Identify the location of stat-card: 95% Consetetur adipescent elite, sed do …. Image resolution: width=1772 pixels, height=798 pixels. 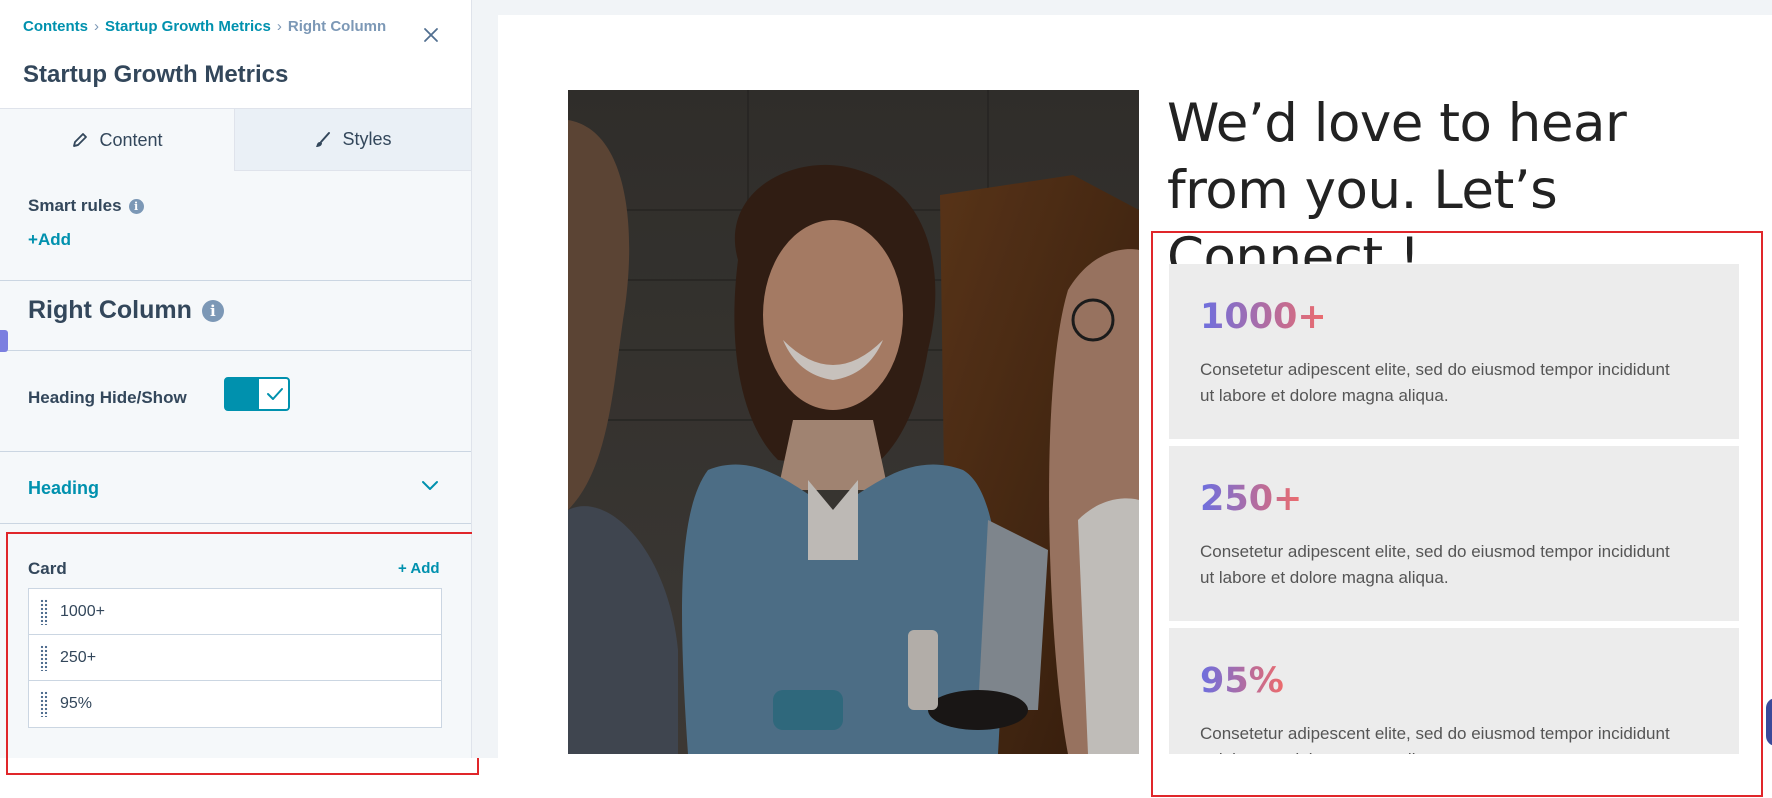
(1454, 691).